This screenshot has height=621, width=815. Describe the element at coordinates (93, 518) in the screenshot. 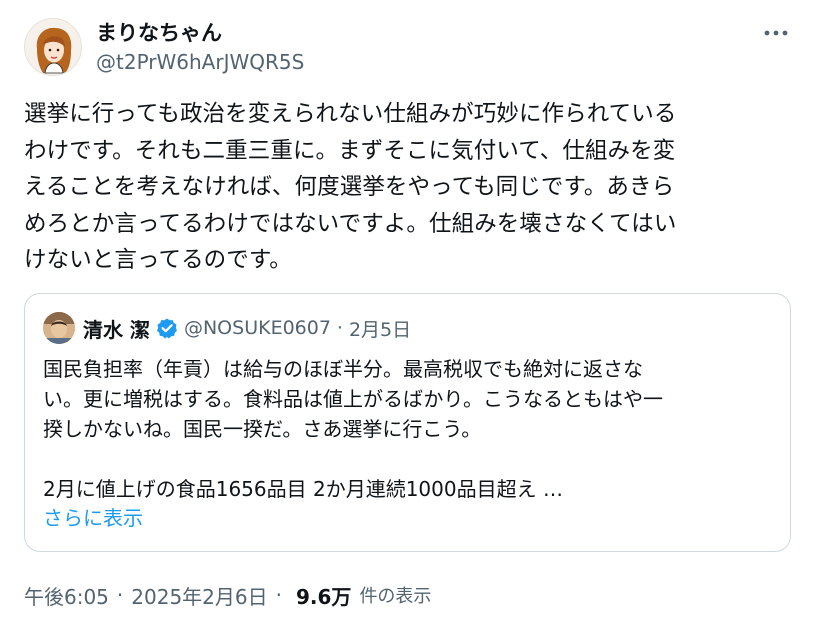

I see `show-more-link: さらに表示` at that location.